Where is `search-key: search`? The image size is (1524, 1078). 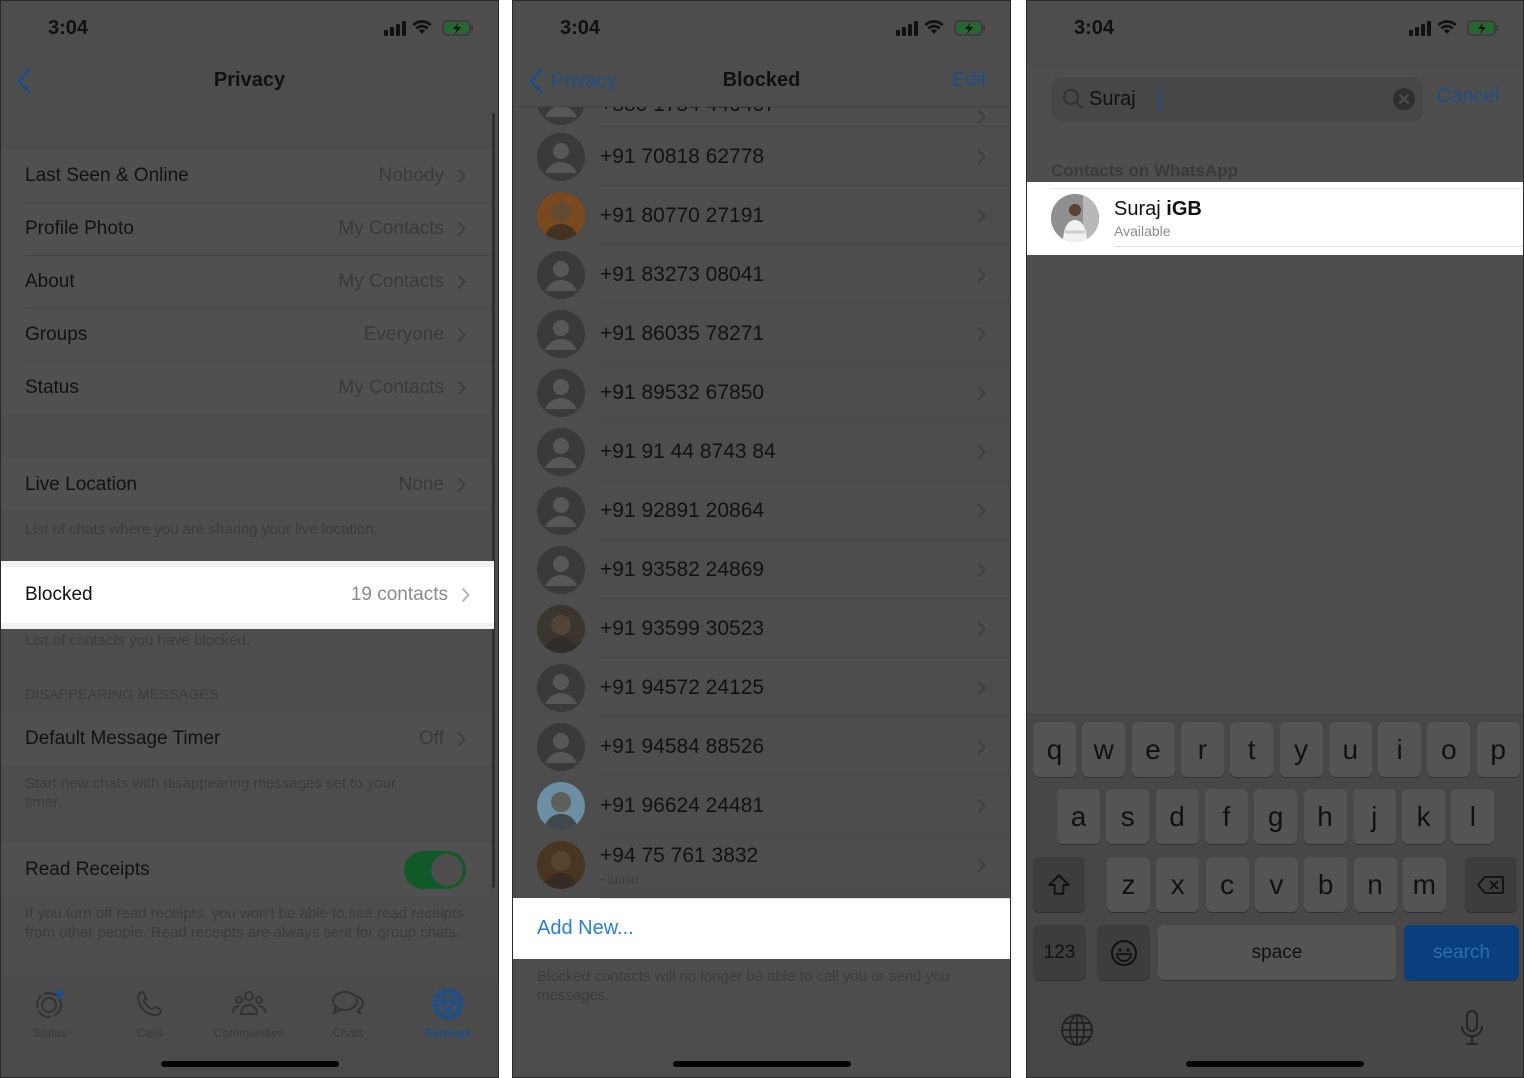
search-key: search is located at coordinates (1461, 952).